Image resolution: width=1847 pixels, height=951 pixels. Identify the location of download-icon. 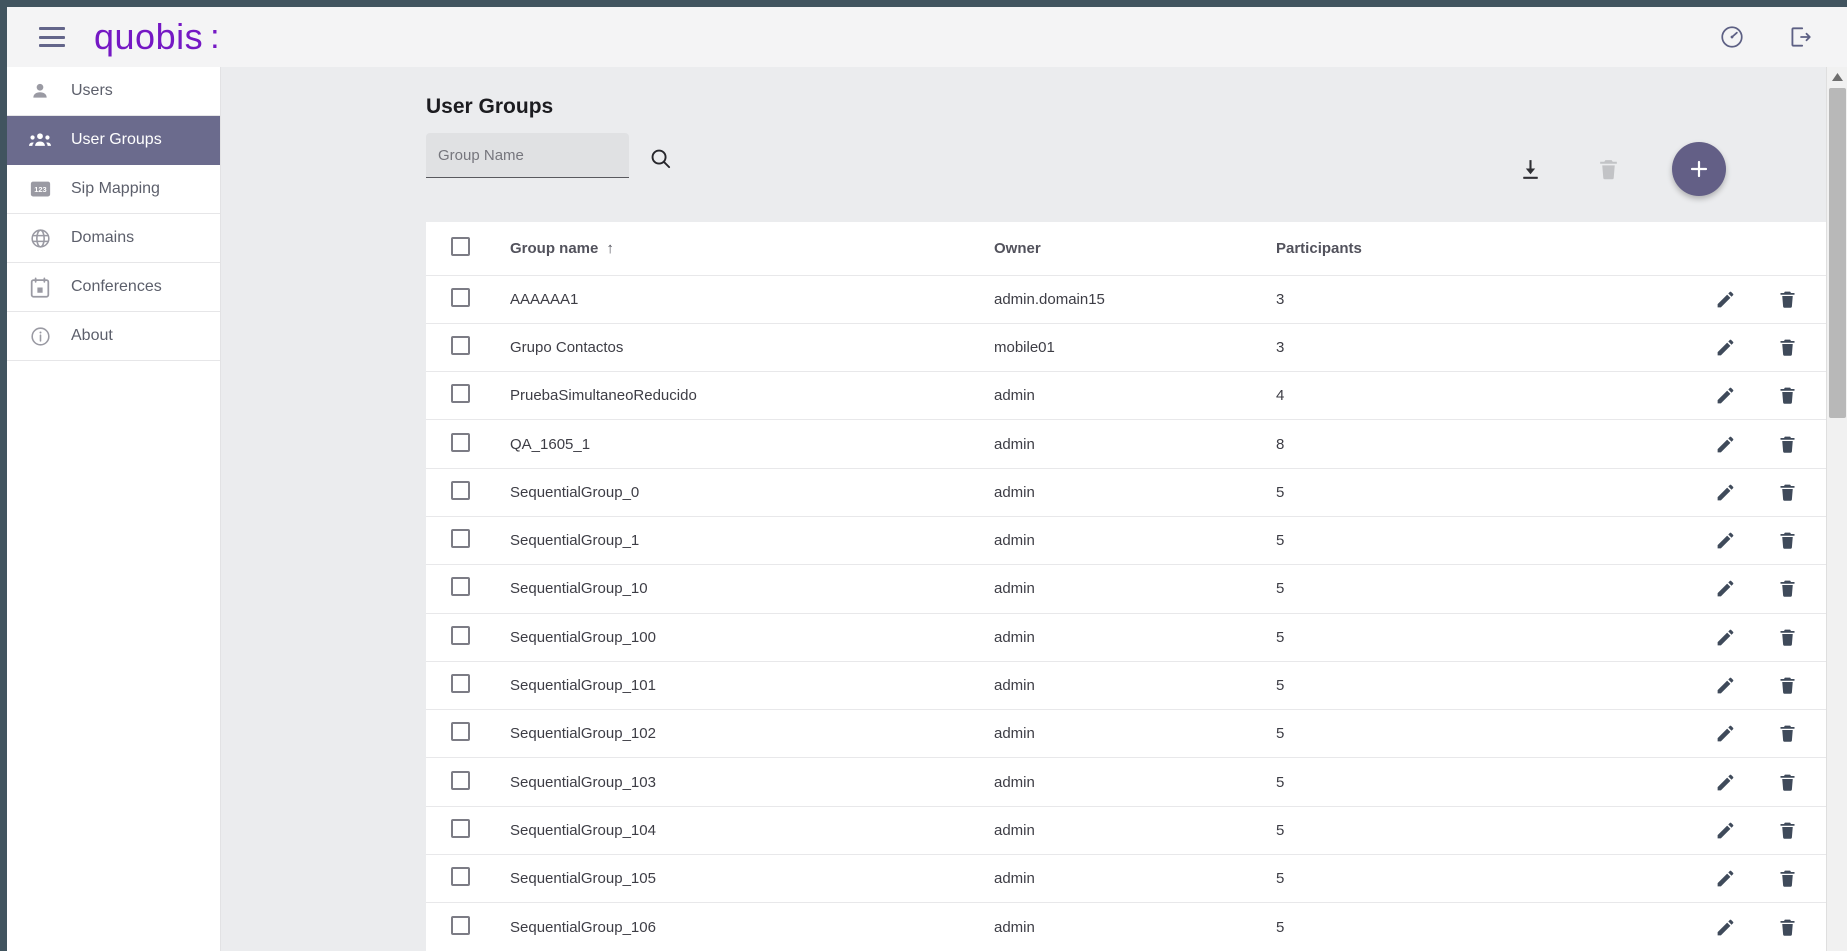
(1530, 169).